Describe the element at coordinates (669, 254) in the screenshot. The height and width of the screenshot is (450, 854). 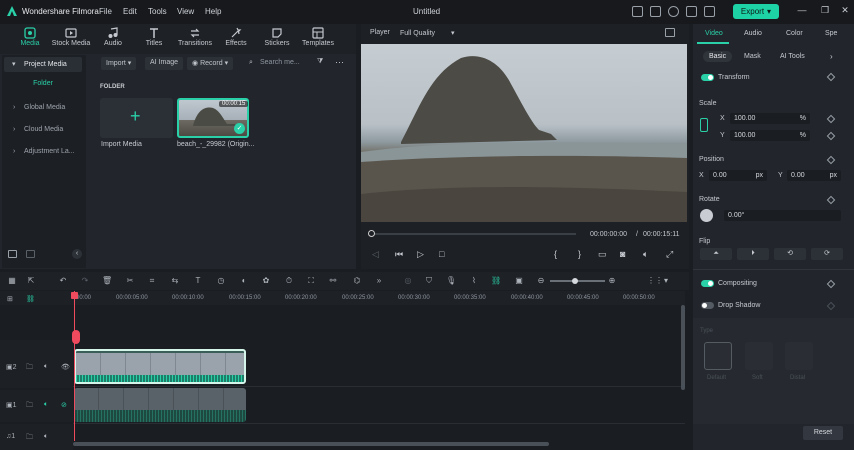
I see `fullscreen-icon: ⤢` at that location.